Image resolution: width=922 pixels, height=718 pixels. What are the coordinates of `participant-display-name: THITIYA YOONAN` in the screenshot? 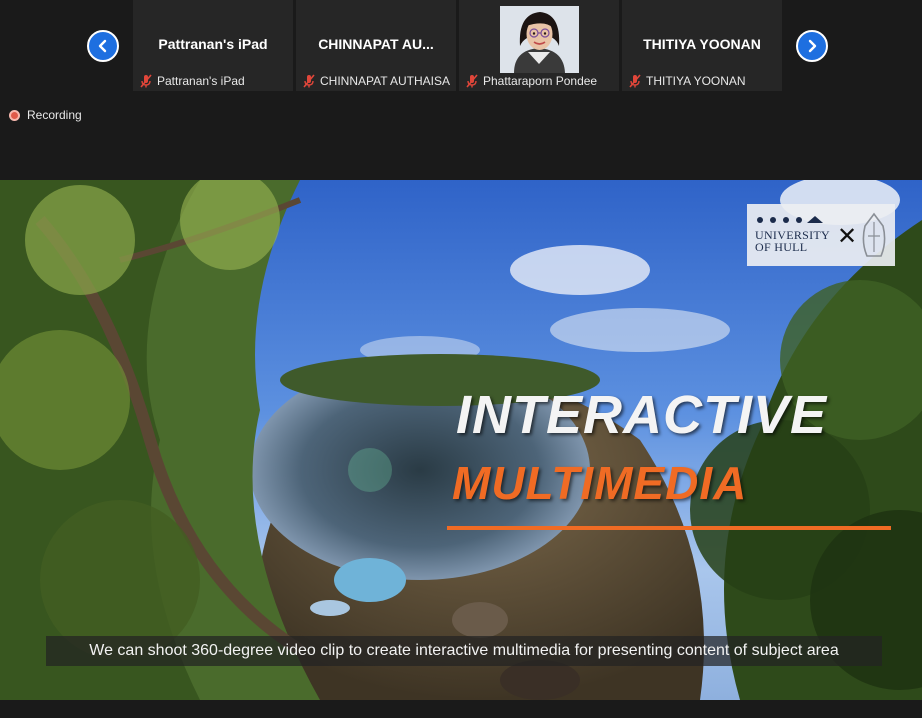 It's located at (702, 44).